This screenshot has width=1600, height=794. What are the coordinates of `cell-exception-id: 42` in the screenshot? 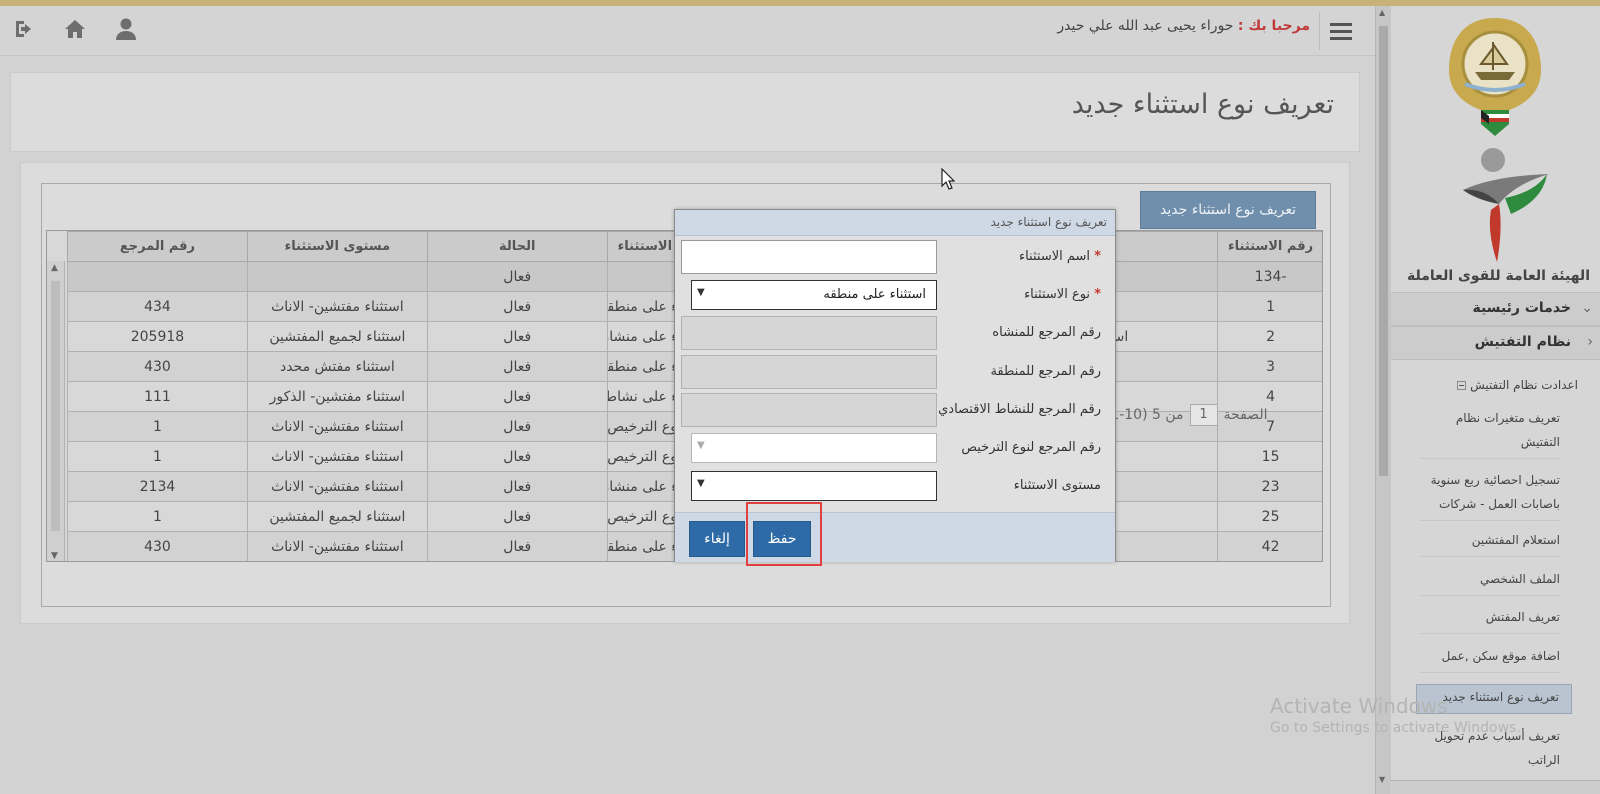 It's located at (1269, 546).